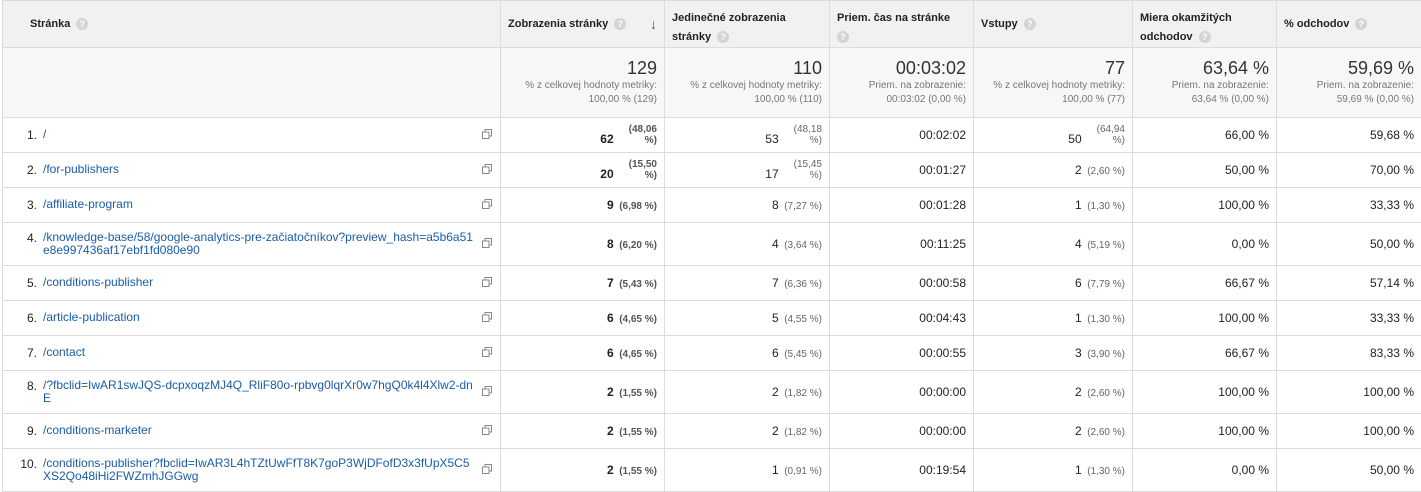 This screenshot has width=1421, height=492. Describe the element at coordinates (259, 169) in the screenshot. I see `page-link: /for-publishers` at that location.